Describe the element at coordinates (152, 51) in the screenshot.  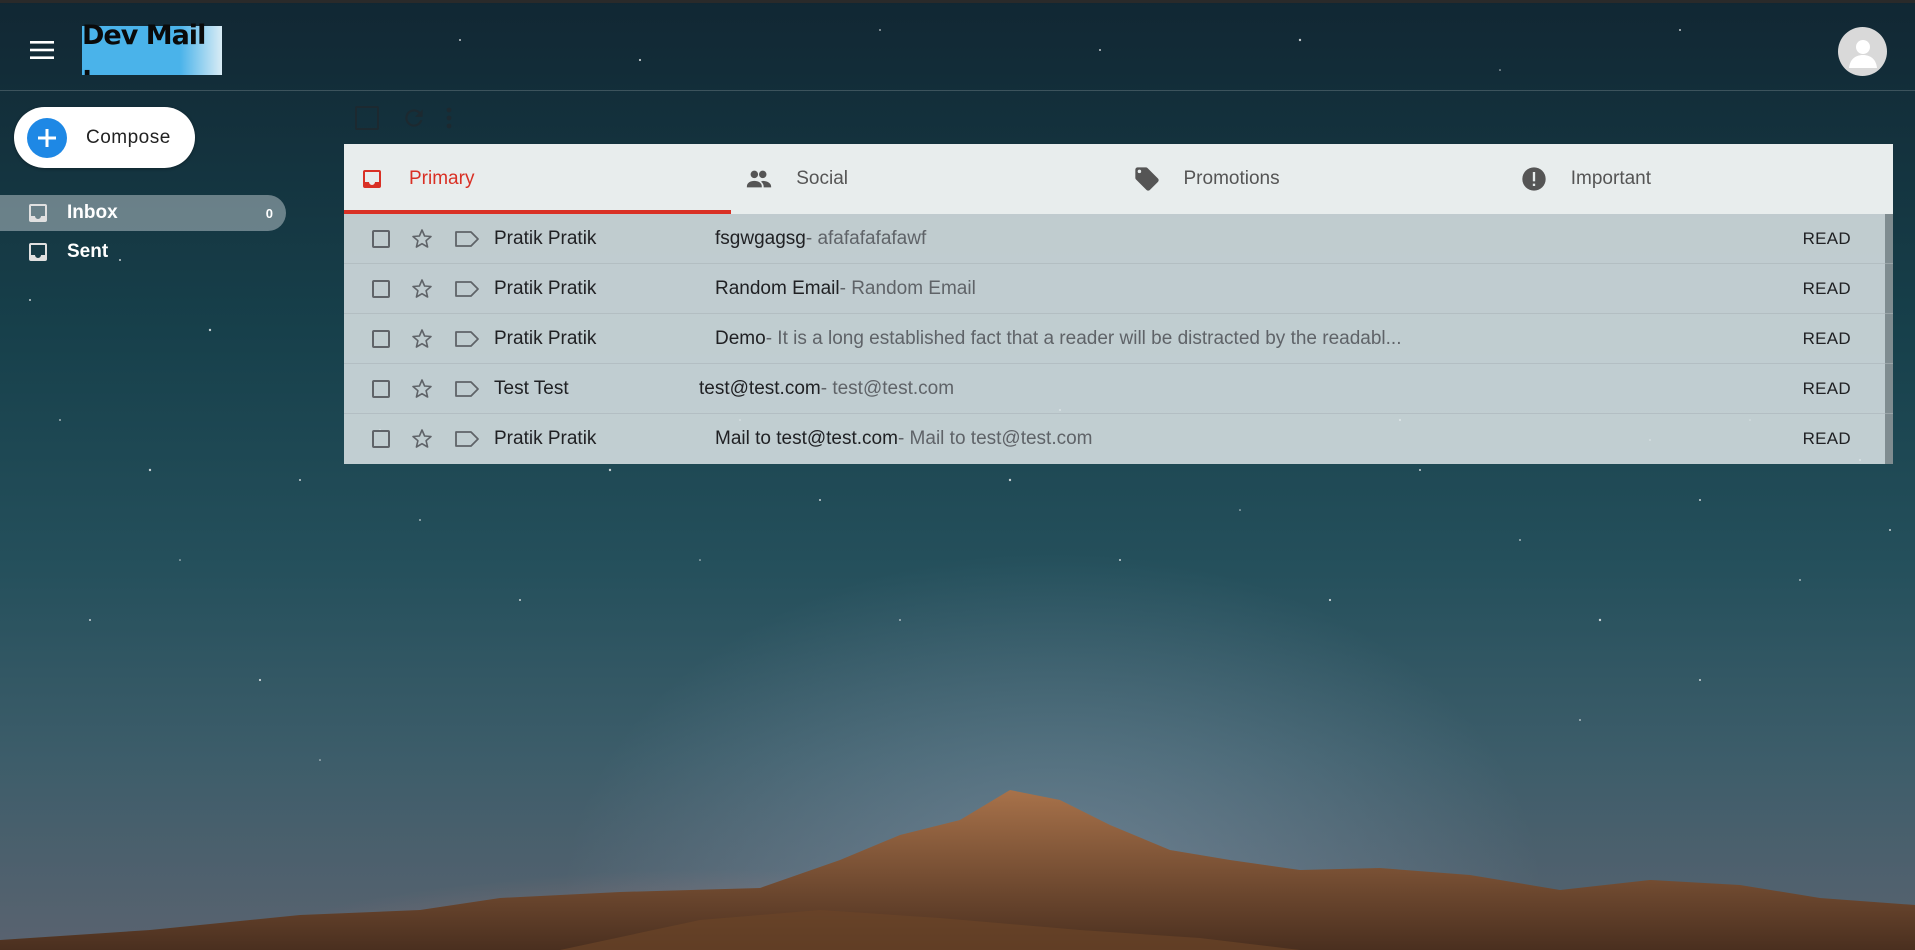
I see `app-logo: Dev Mail .` at that location.